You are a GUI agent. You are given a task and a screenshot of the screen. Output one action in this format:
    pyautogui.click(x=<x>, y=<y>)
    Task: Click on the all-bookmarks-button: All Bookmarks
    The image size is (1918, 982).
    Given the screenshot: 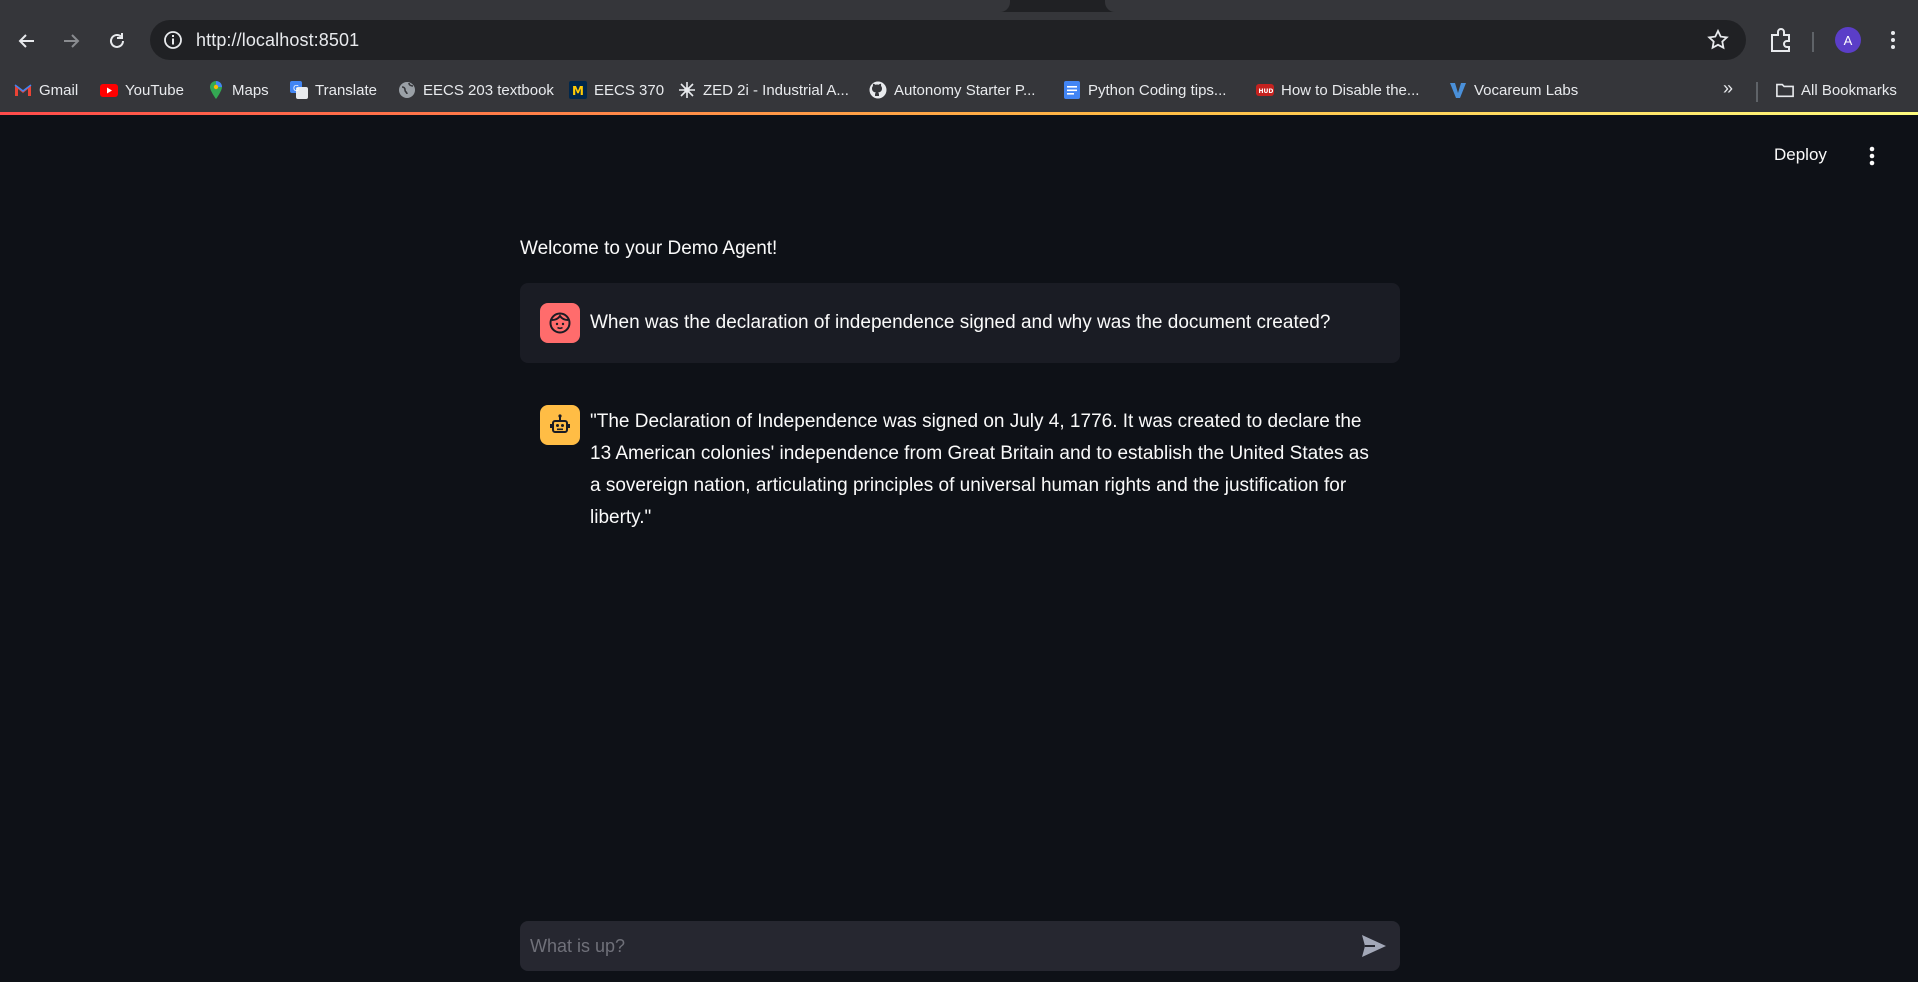 What is the action you would take?
    pyautogui.click(x=1836, y=90)
    